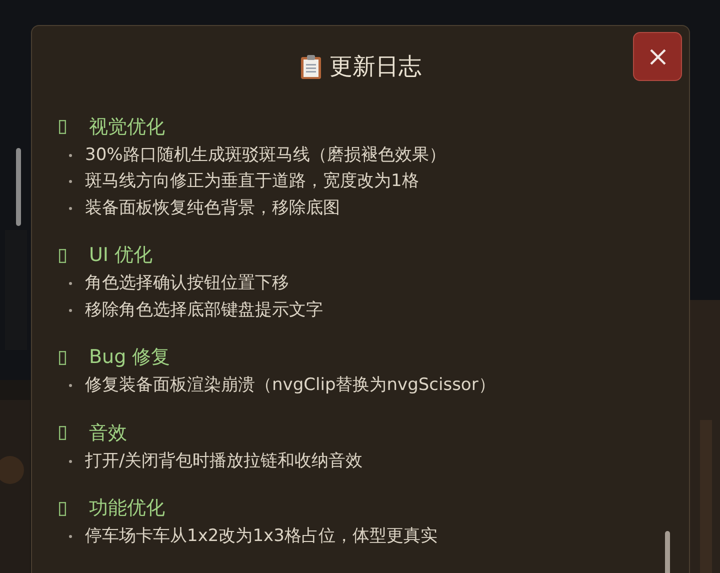  Describe the element at coordinates (311, 67) in the screenshot. I see `clipboard-icon` at that location.